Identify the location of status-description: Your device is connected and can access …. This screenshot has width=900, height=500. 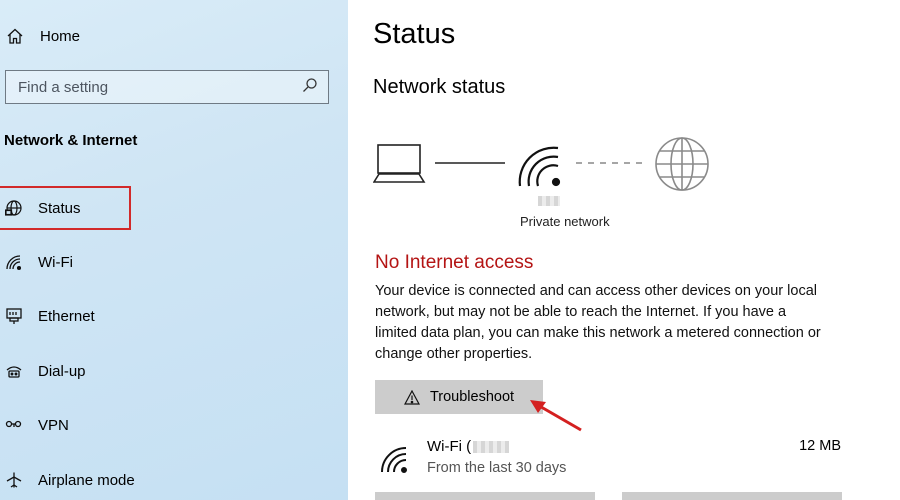
(598, 322).